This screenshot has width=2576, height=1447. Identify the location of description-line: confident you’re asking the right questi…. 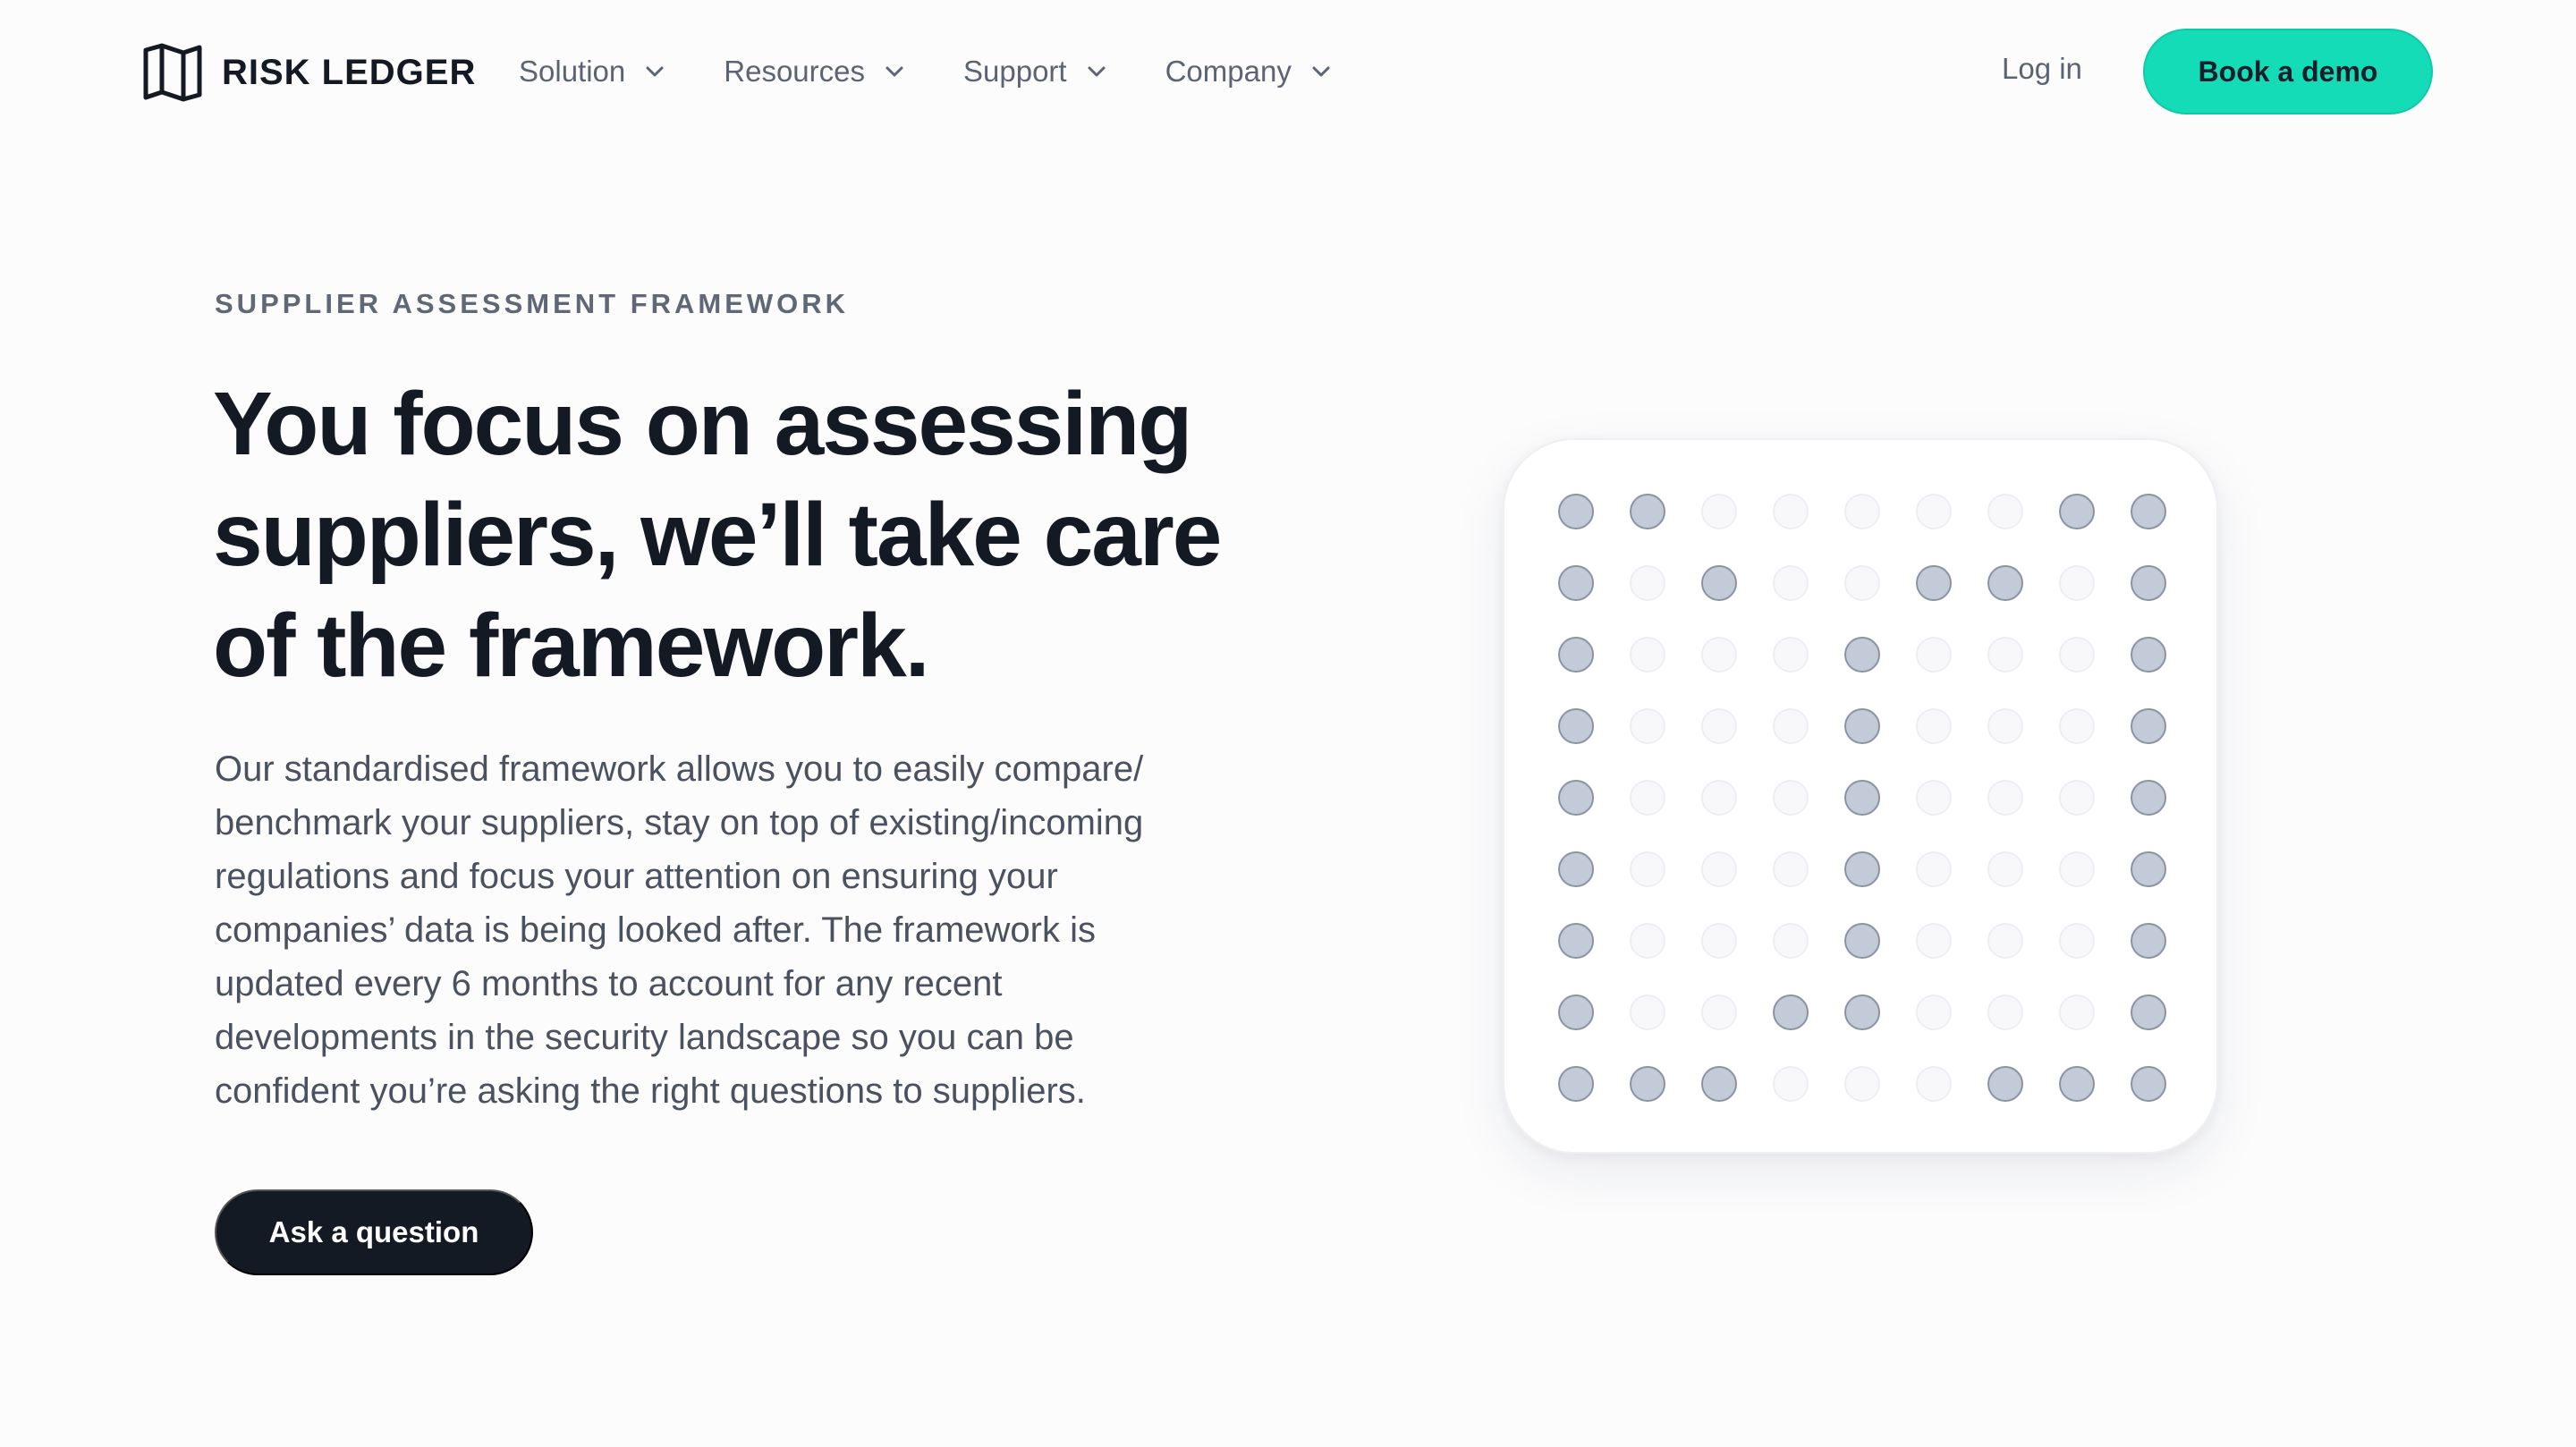
(650, 1091).